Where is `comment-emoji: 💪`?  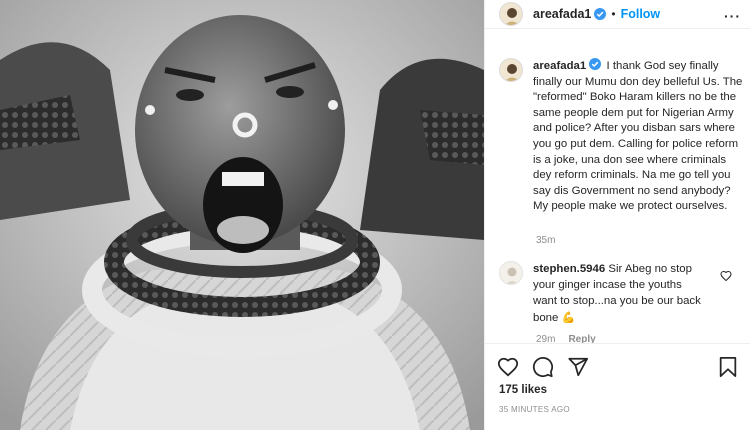 comment-emoji: 💪 is located at coordinates (568, 317).